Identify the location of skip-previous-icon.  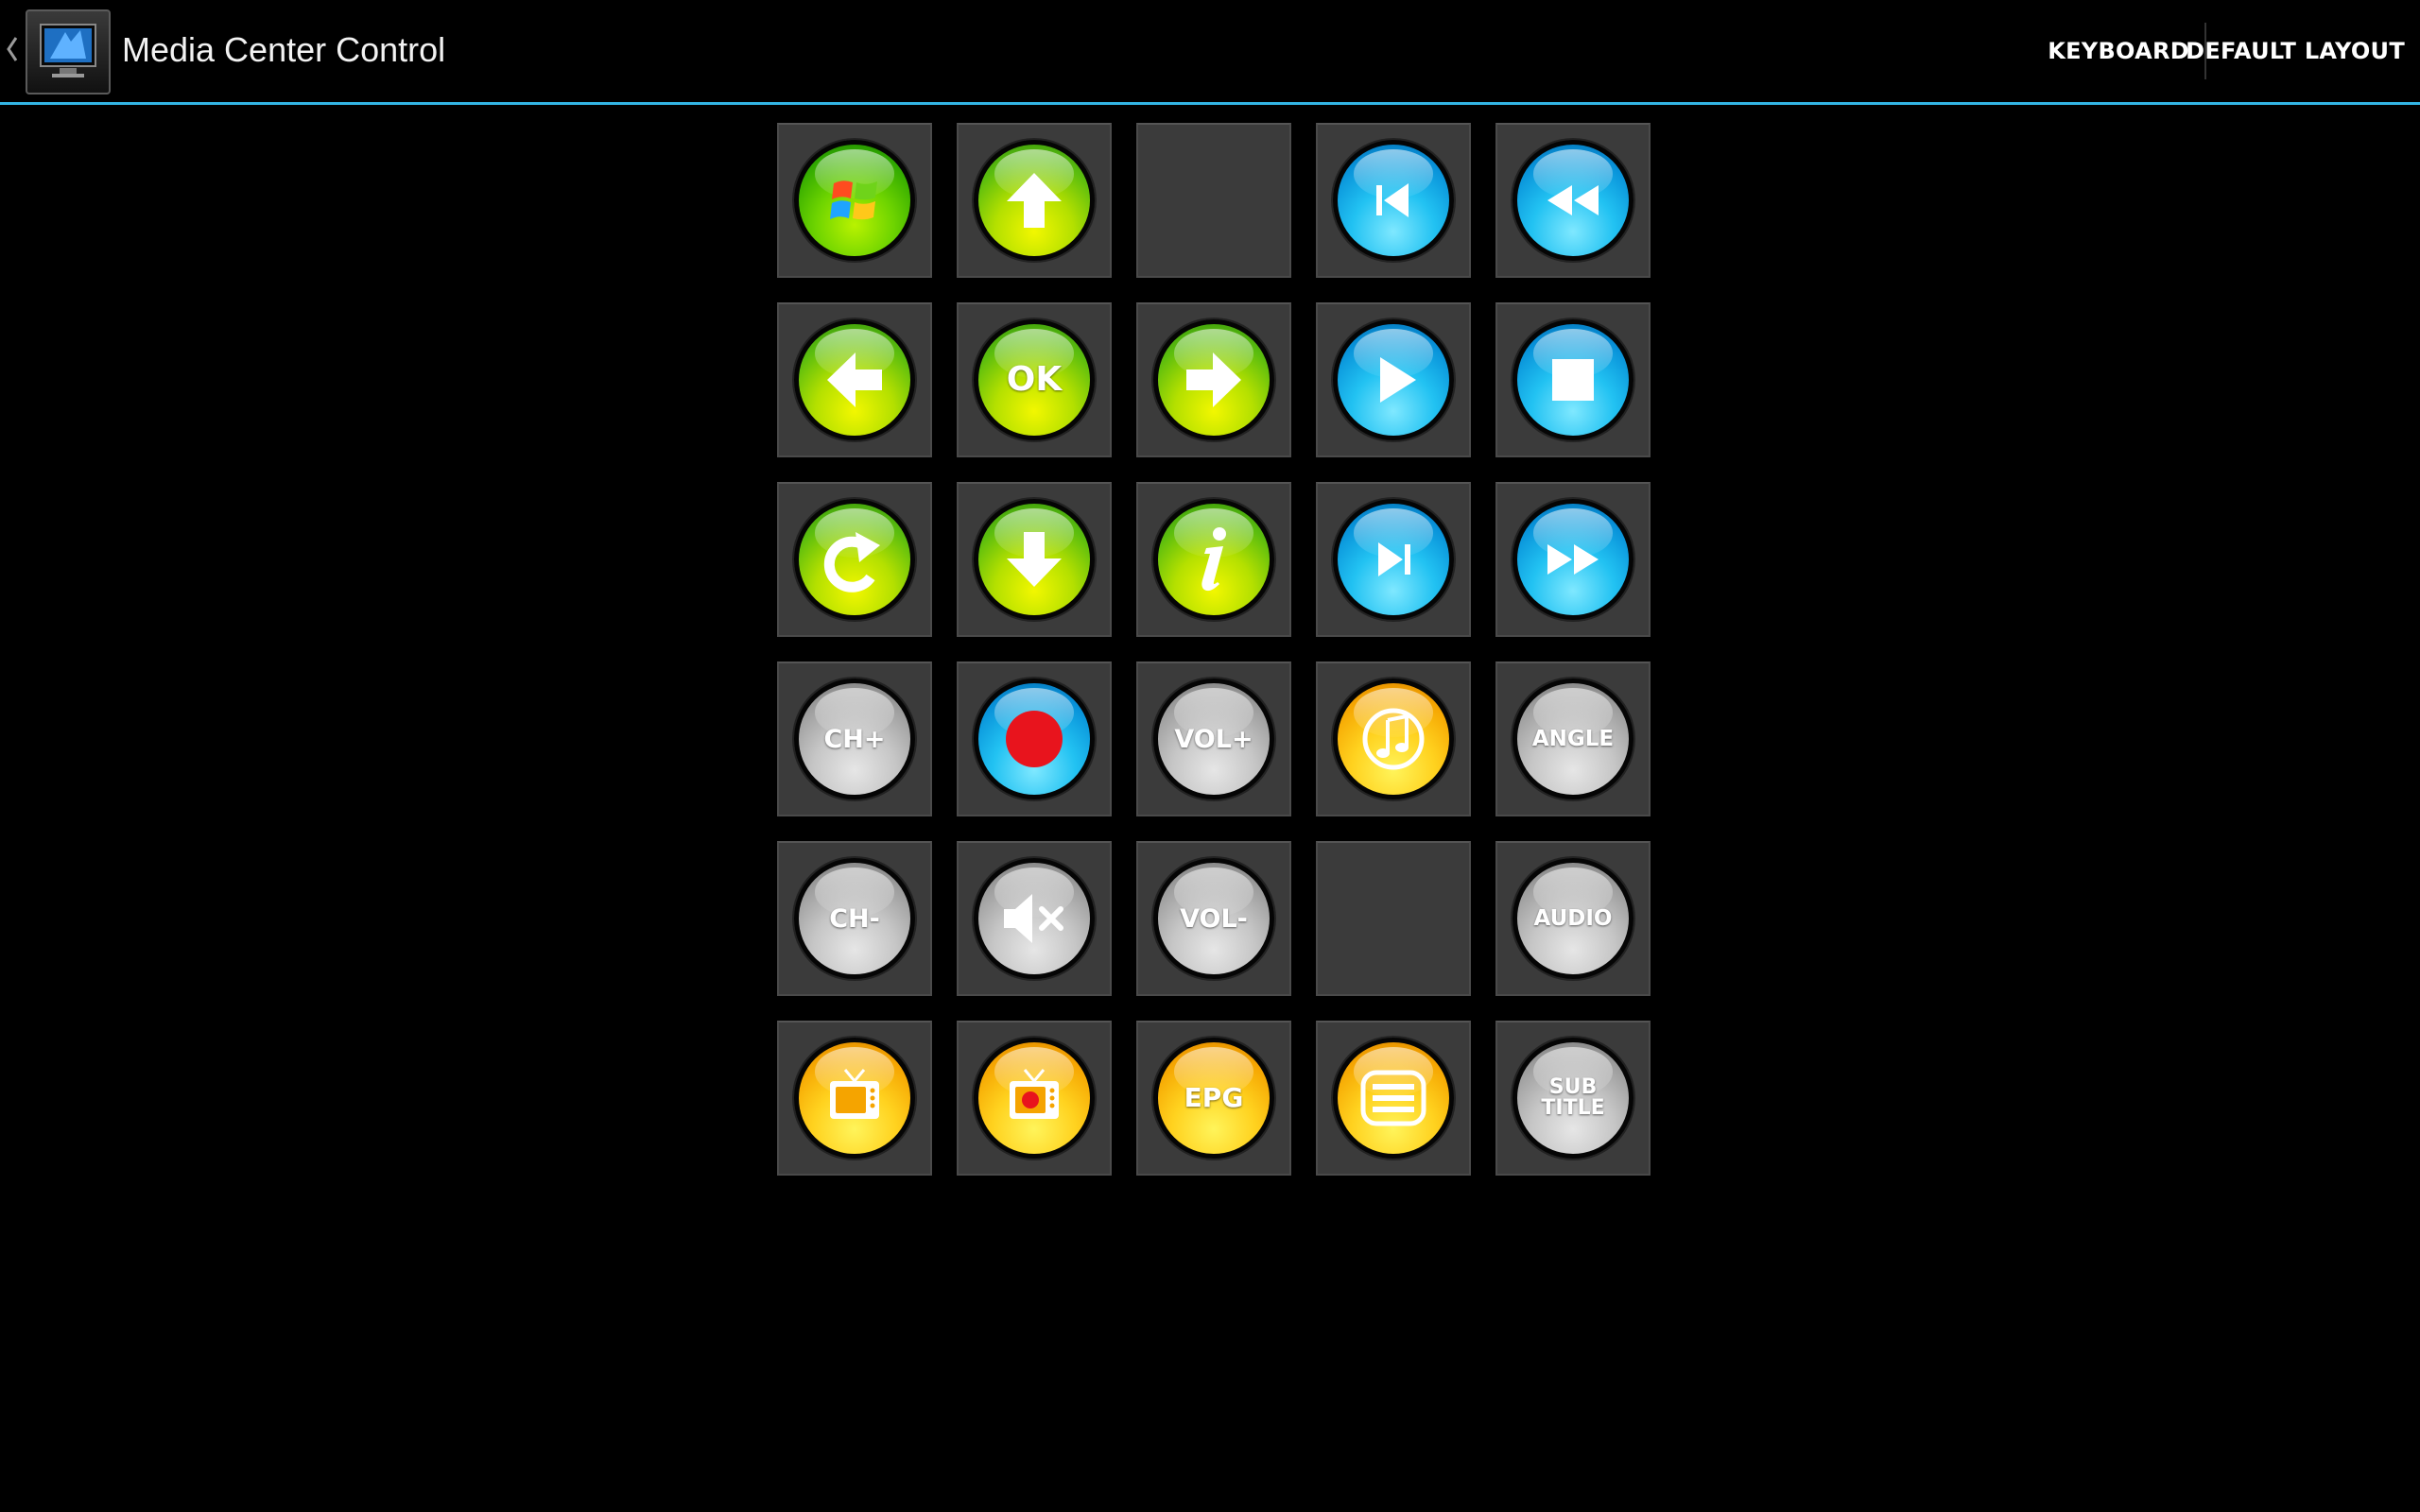
(1392, 200).